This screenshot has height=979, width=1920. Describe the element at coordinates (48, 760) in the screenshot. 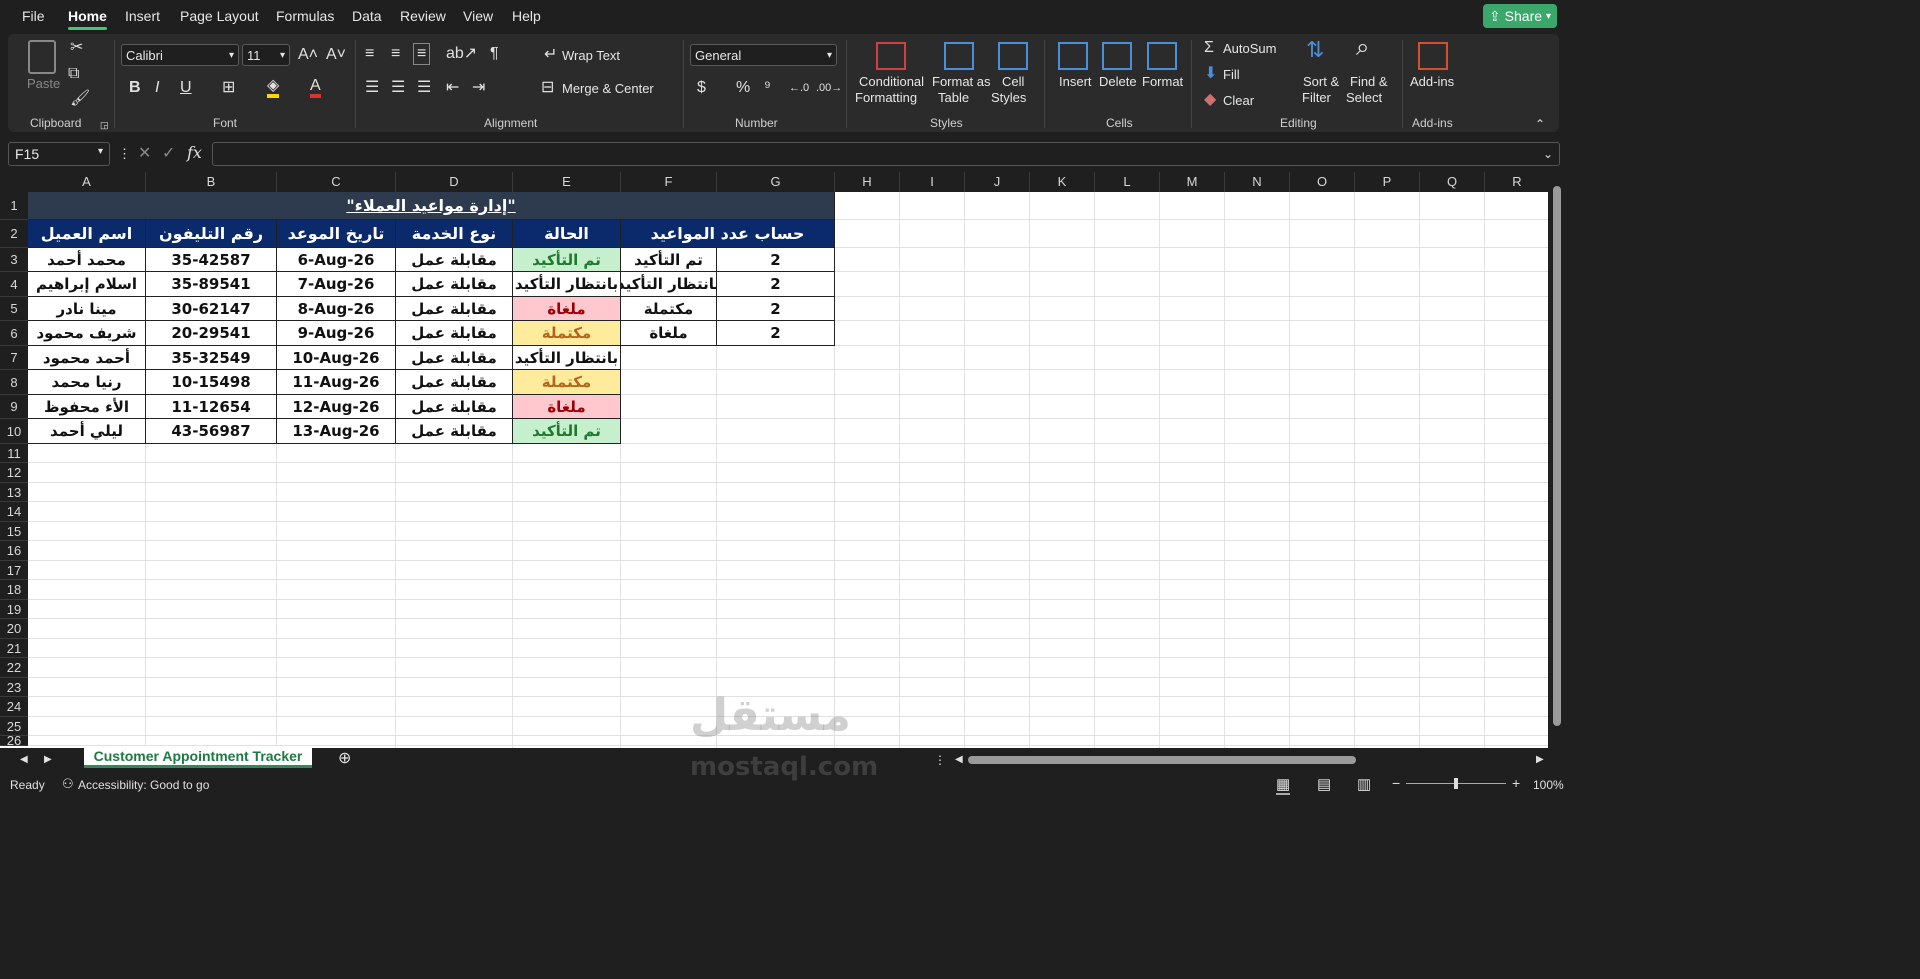

I see `next-sheet-icon: ▶` at that location.